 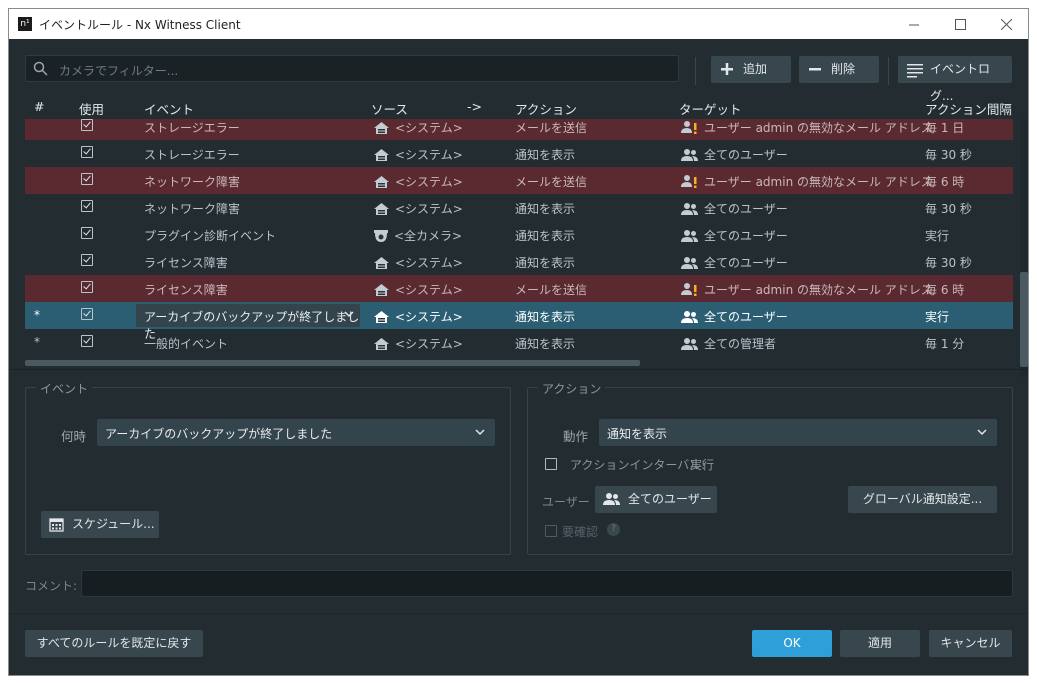 I want to click on add-rule-label: 追加, so click(x=755, y=69).